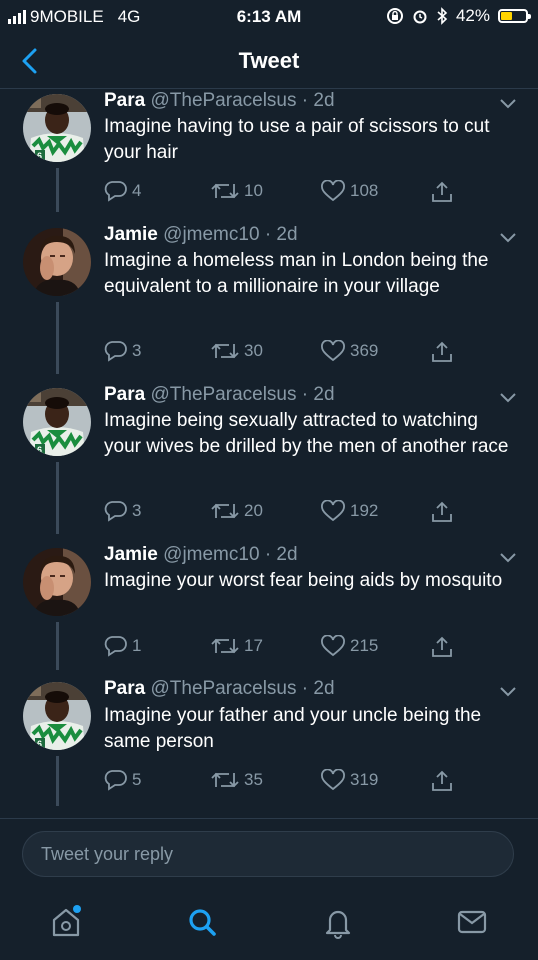 The height and width of the screenshot is (960, 538). What do you see at coordinates (253, 510) in the screenshot?
I see `retweet-count: 20` at bounding box center [253, 510].